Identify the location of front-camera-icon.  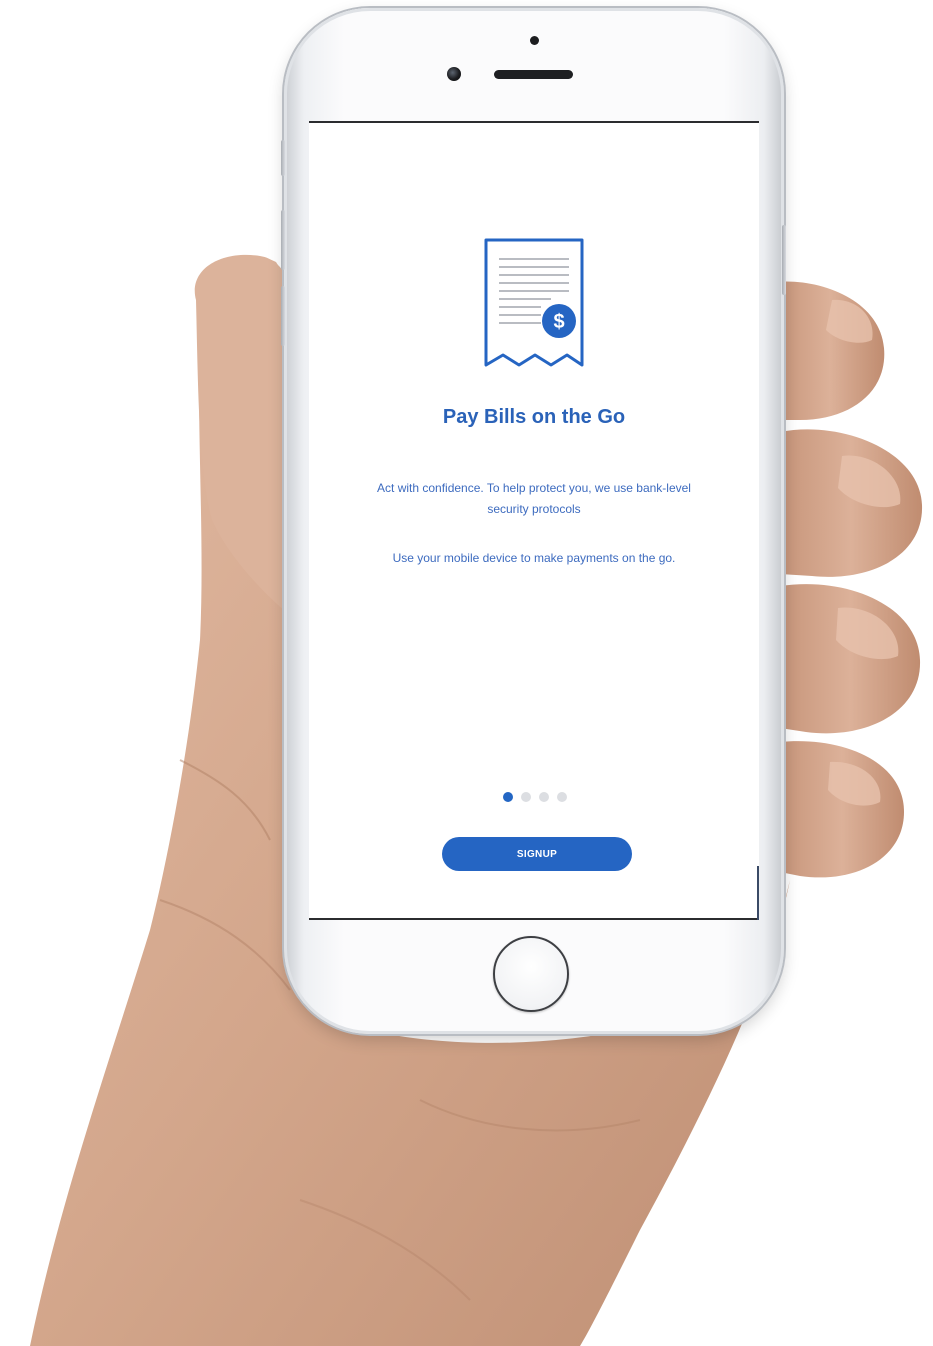
(454, 74).